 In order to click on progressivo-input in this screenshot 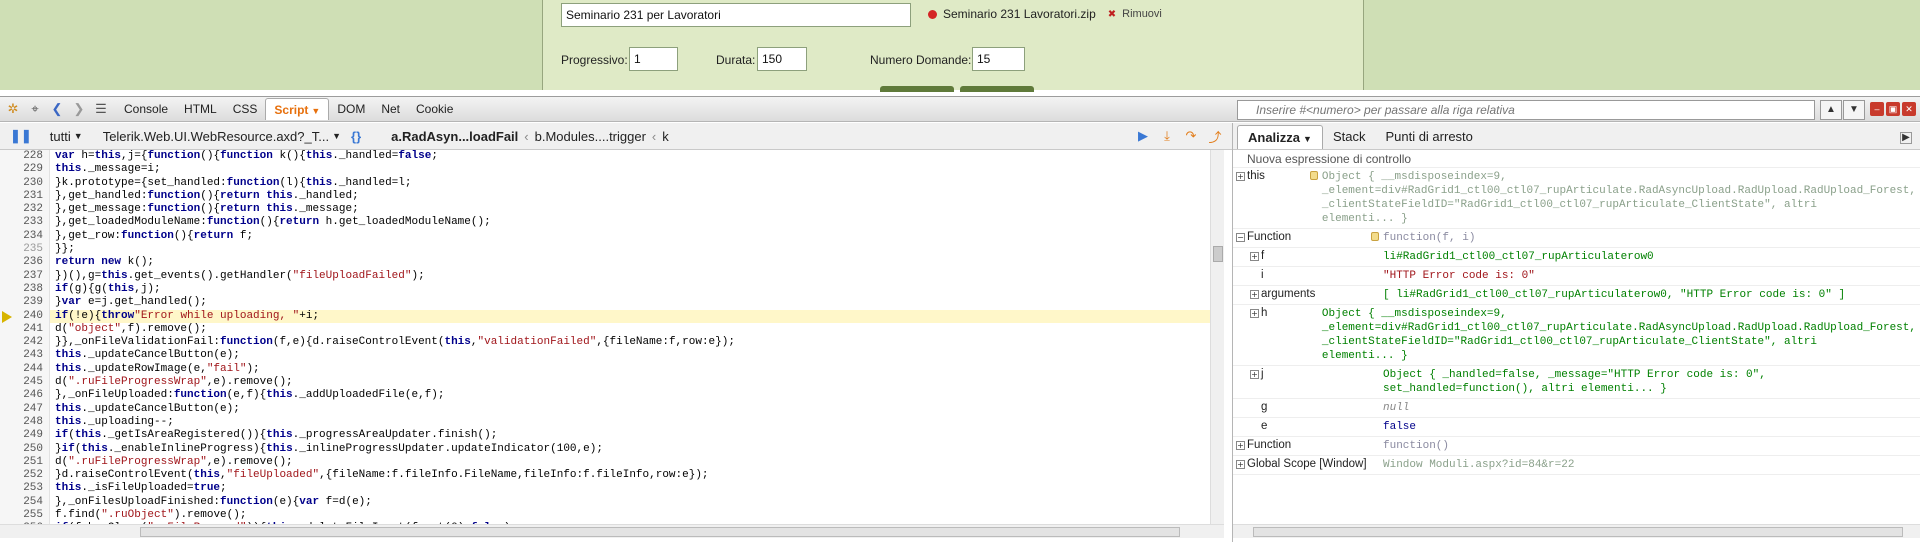, I will do `click(653, 59)`.